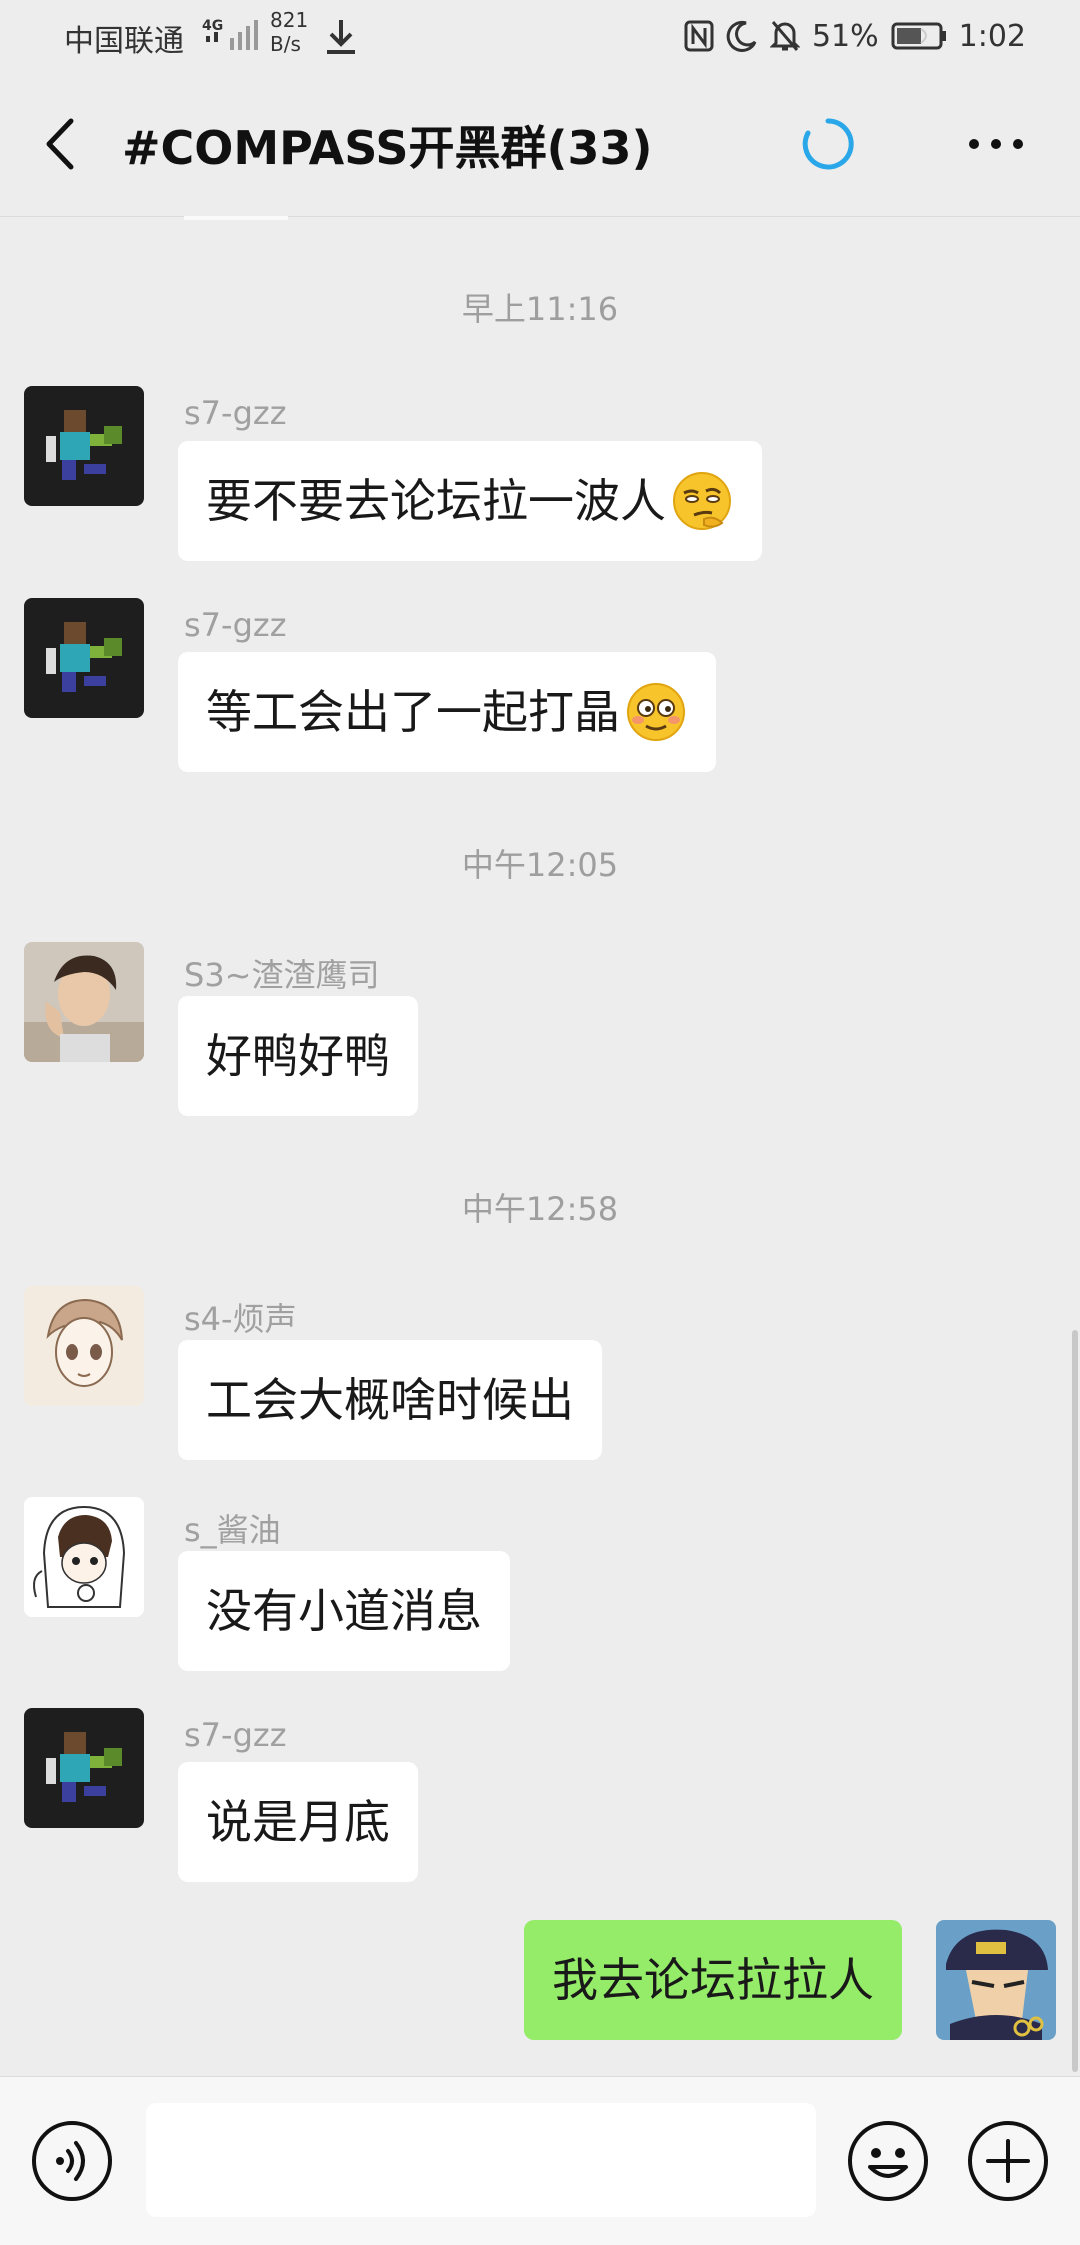  Describe the element at coordinates (387, 148) in the screenshot. I see `chat-title: #COMPASS开黑群(33)` at that location.